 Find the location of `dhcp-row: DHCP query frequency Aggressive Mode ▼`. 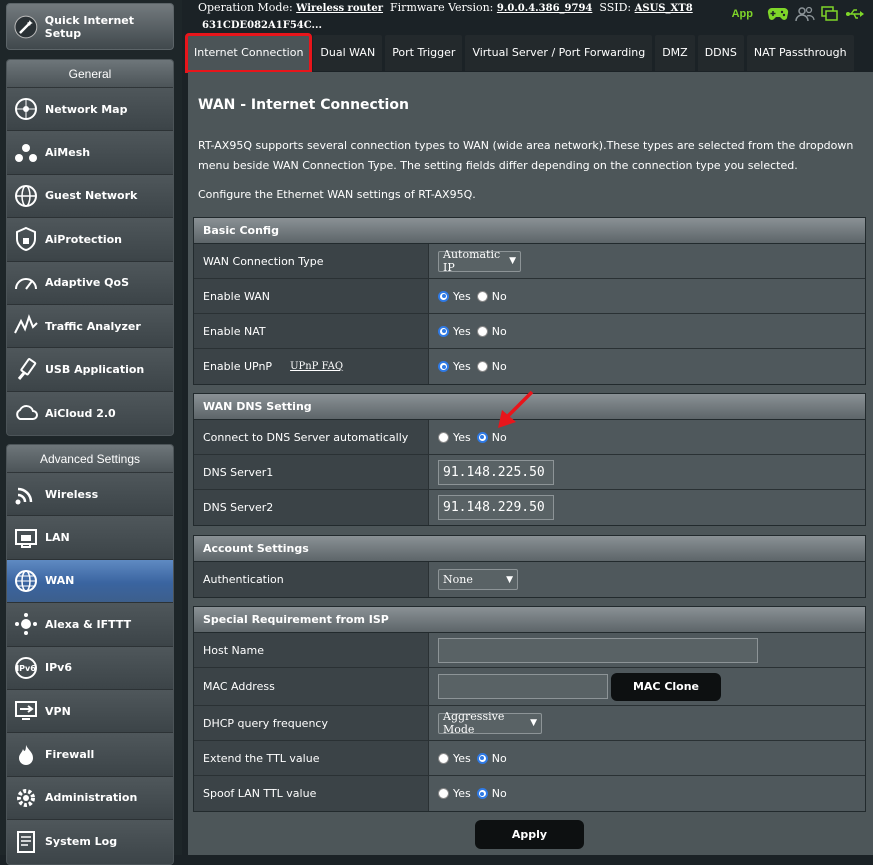

dhcp-row: DHCP query frequency Aggressive Mode ▼ is located at coordinates (529, 723).